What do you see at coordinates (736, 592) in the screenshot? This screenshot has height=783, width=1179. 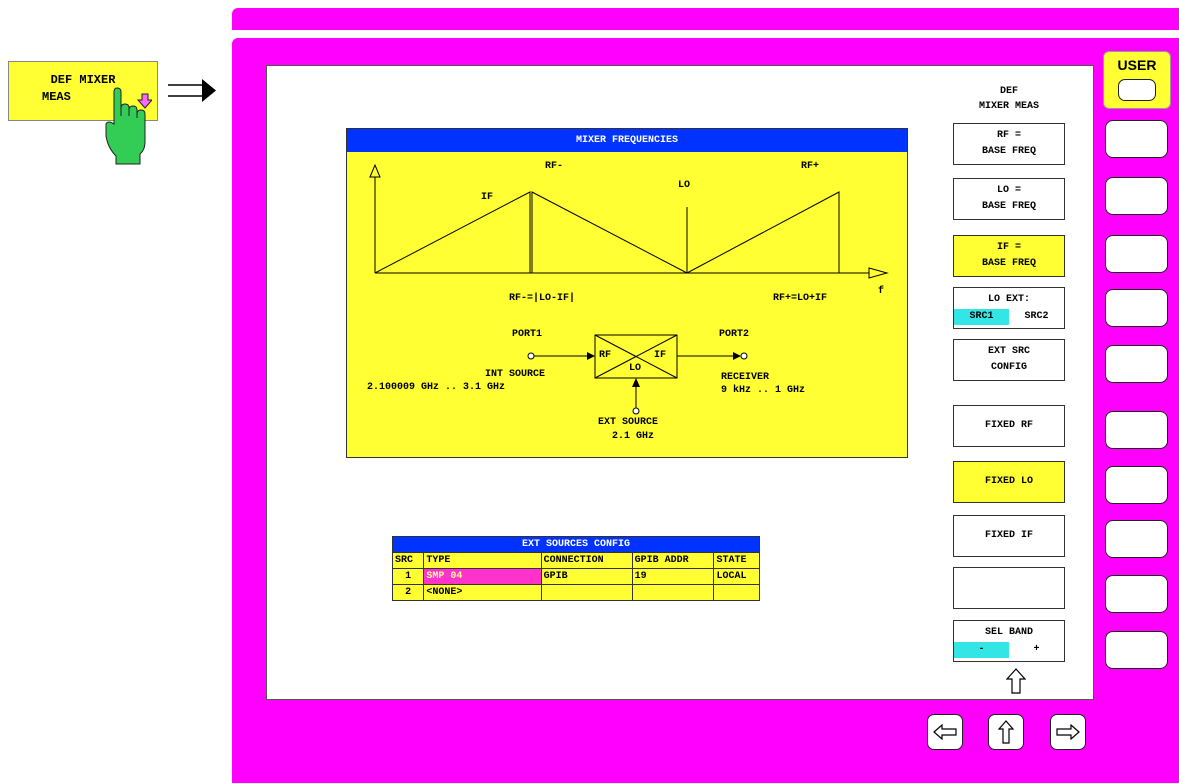 I see `table-cell-state` at bounding box center [736, 592].